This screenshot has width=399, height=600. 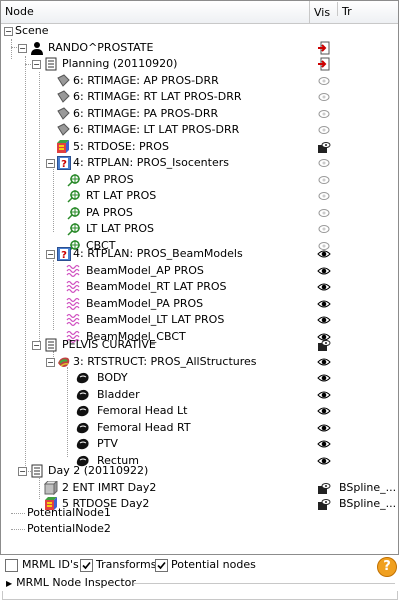 I want to click on tree-row-rtimage: 6: RTIMAGE: PA PROS-DRR, so click(x=199, y=114).